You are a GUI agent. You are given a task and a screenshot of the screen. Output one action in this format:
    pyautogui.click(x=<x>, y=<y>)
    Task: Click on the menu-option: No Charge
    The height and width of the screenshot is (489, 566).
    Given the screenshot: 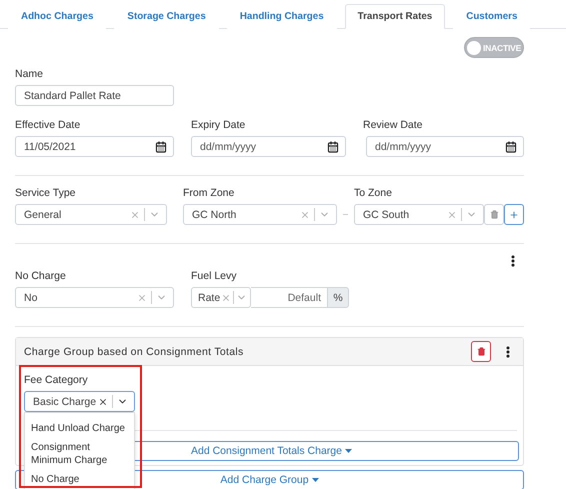 What is the action you would take?
    pyautogui.click(x=79, y=479)
    